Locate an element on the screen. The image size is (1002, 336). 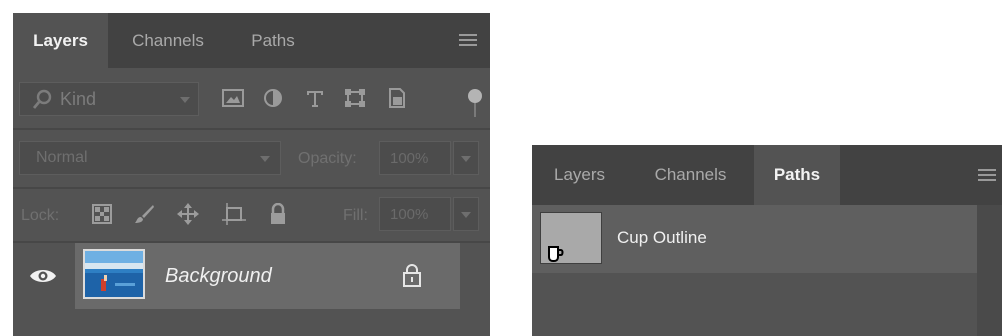
smart-object-filter-icon is located at coordinates (397, 98).